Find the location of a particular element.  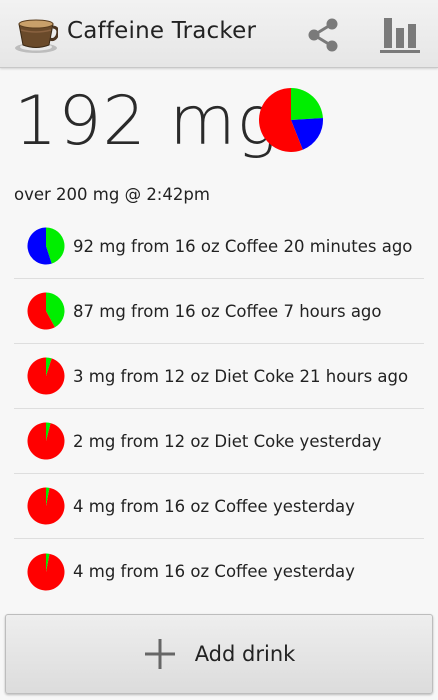

drink-list-item: 92 mg from 16 oz Coffee 20 minutes ago is located at coordinates (219, 246).